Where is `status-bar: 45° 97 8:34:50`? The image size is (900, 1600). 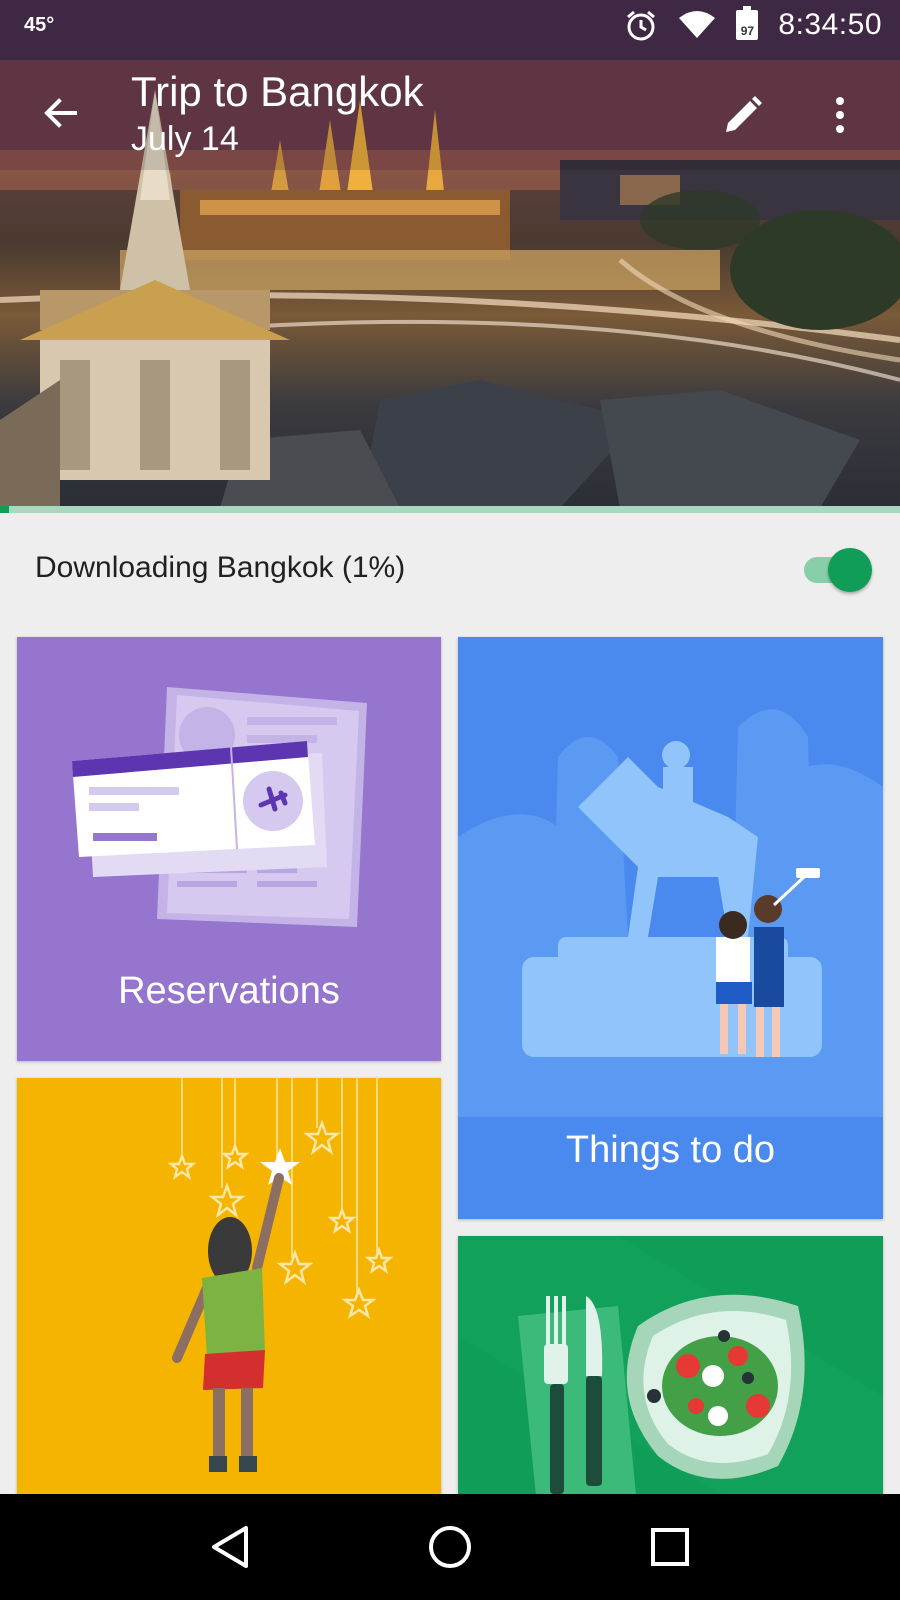
status-bar: 45° 97 8:34:50 is located at coordinates (450, 25).